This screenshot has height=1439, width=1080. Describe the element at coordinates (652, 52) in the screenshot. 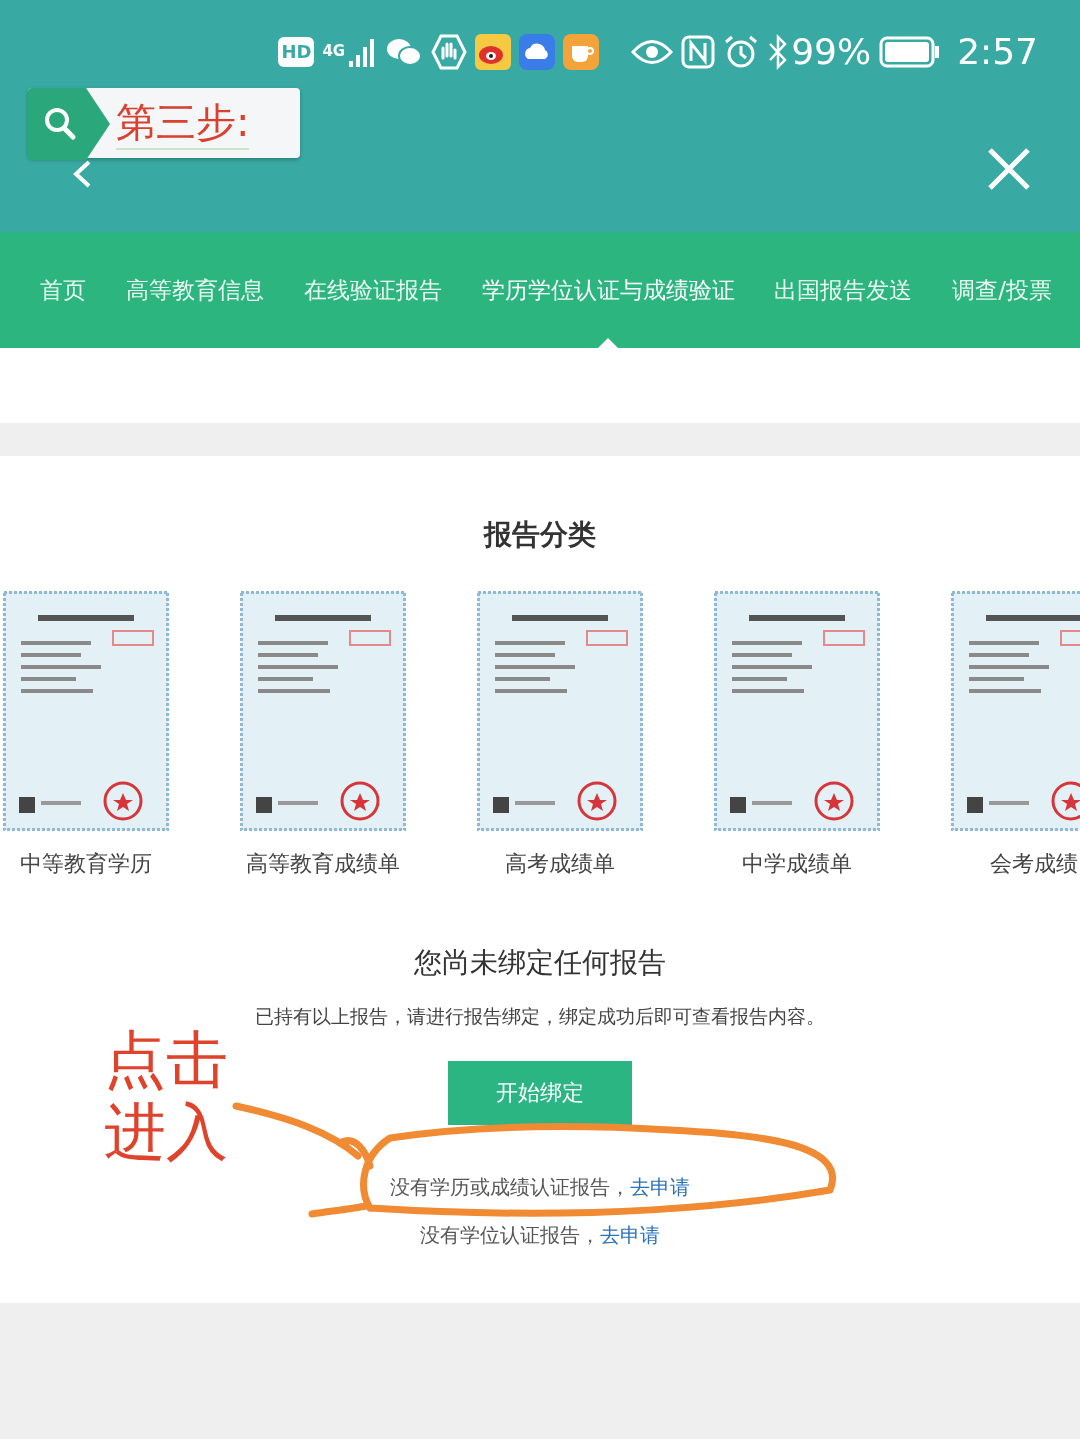

I see `eye-icon` at that location.